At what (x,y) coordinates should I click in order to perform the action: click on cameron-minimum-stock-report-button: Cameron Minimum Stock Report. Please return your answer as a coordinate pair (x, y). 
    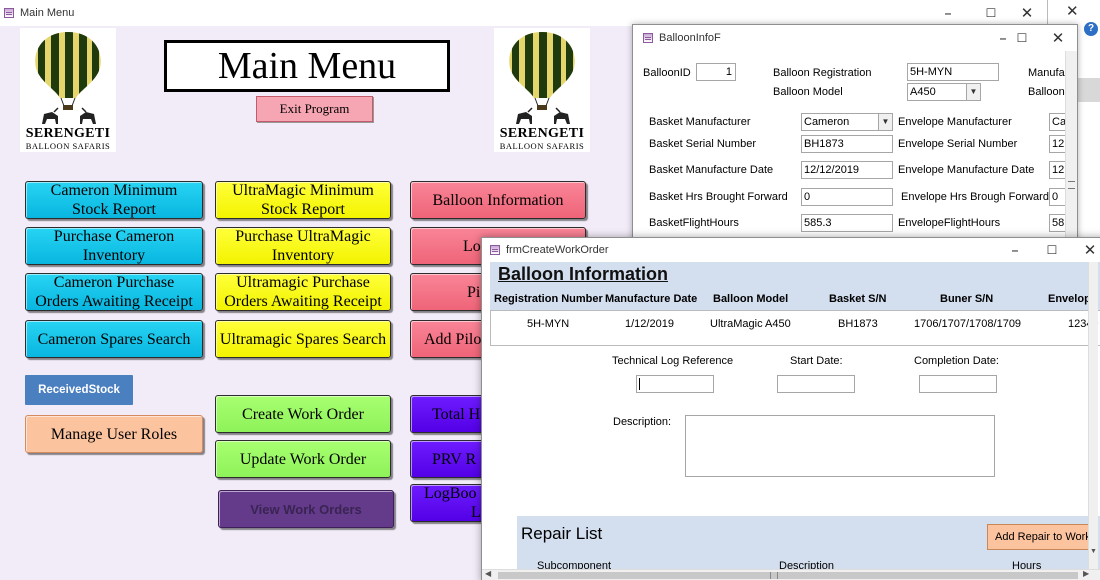
    Looking at the image, I should click on (114, 200).